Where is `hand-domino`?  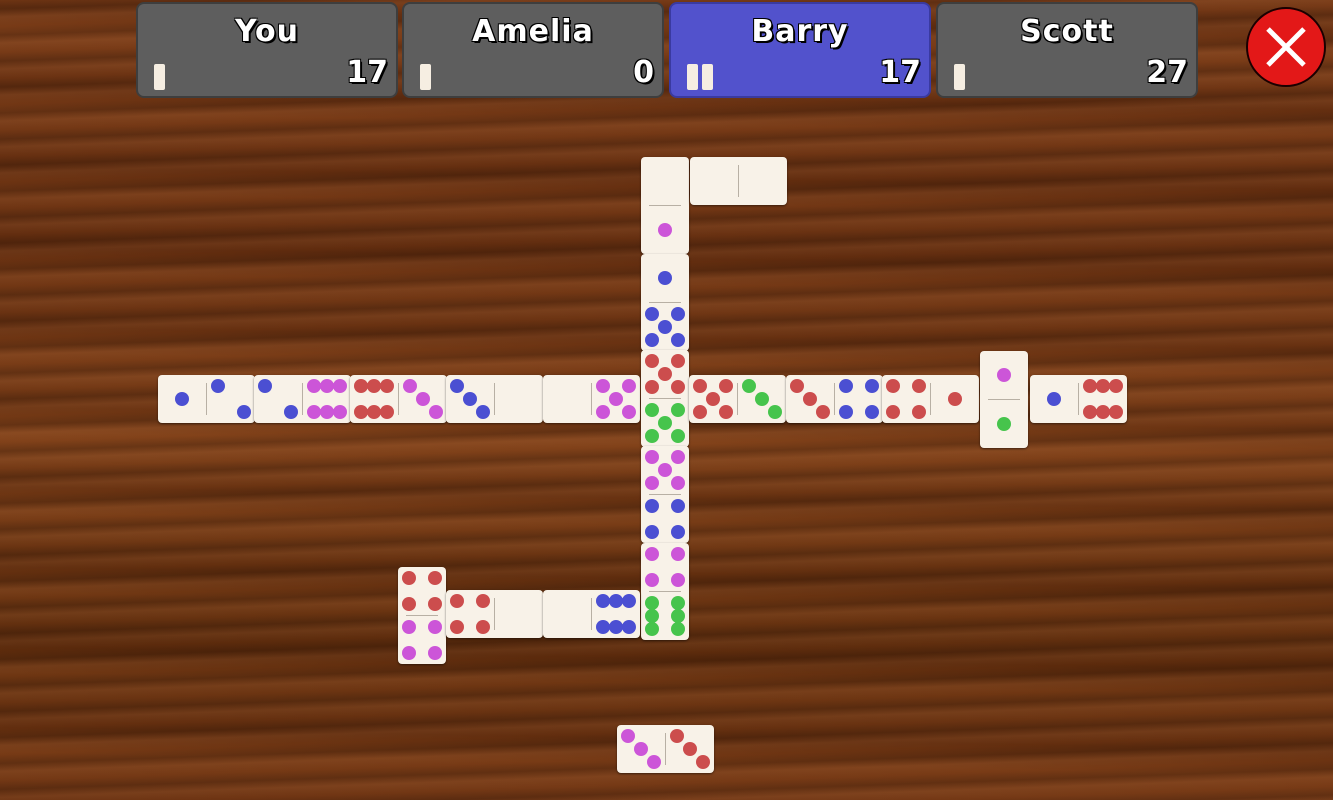 hand-domino is located at coordinates (665, 749).